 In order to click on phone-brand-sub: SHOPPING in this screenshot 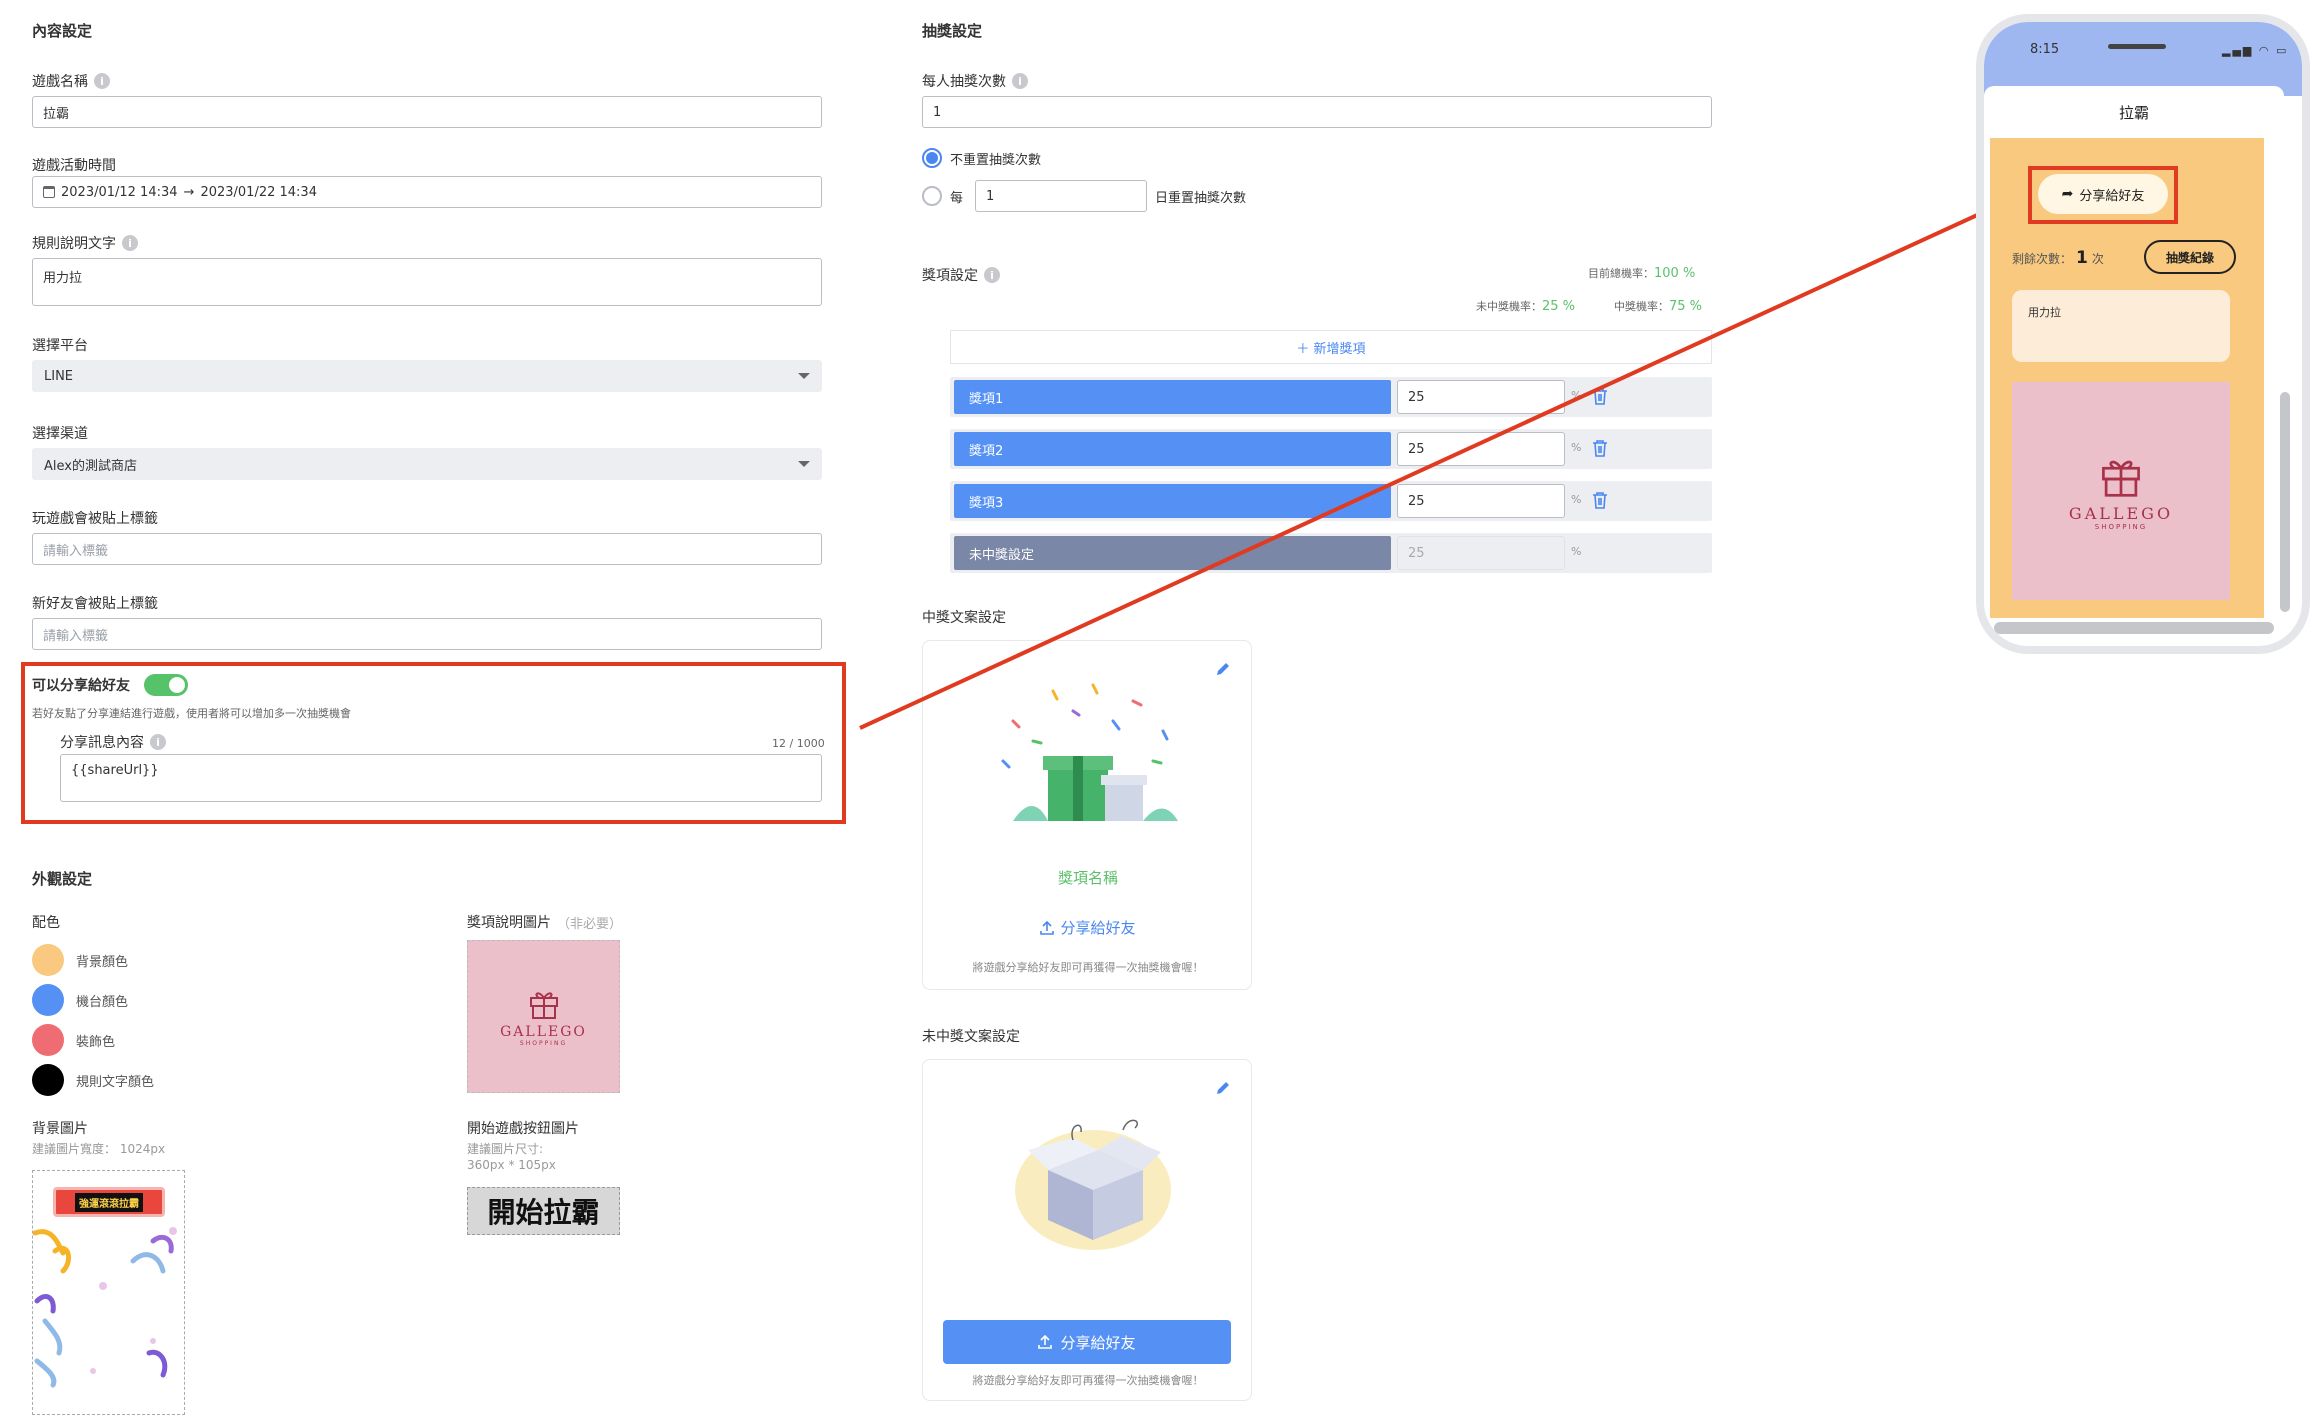, I will do `click(2121, 526)`.